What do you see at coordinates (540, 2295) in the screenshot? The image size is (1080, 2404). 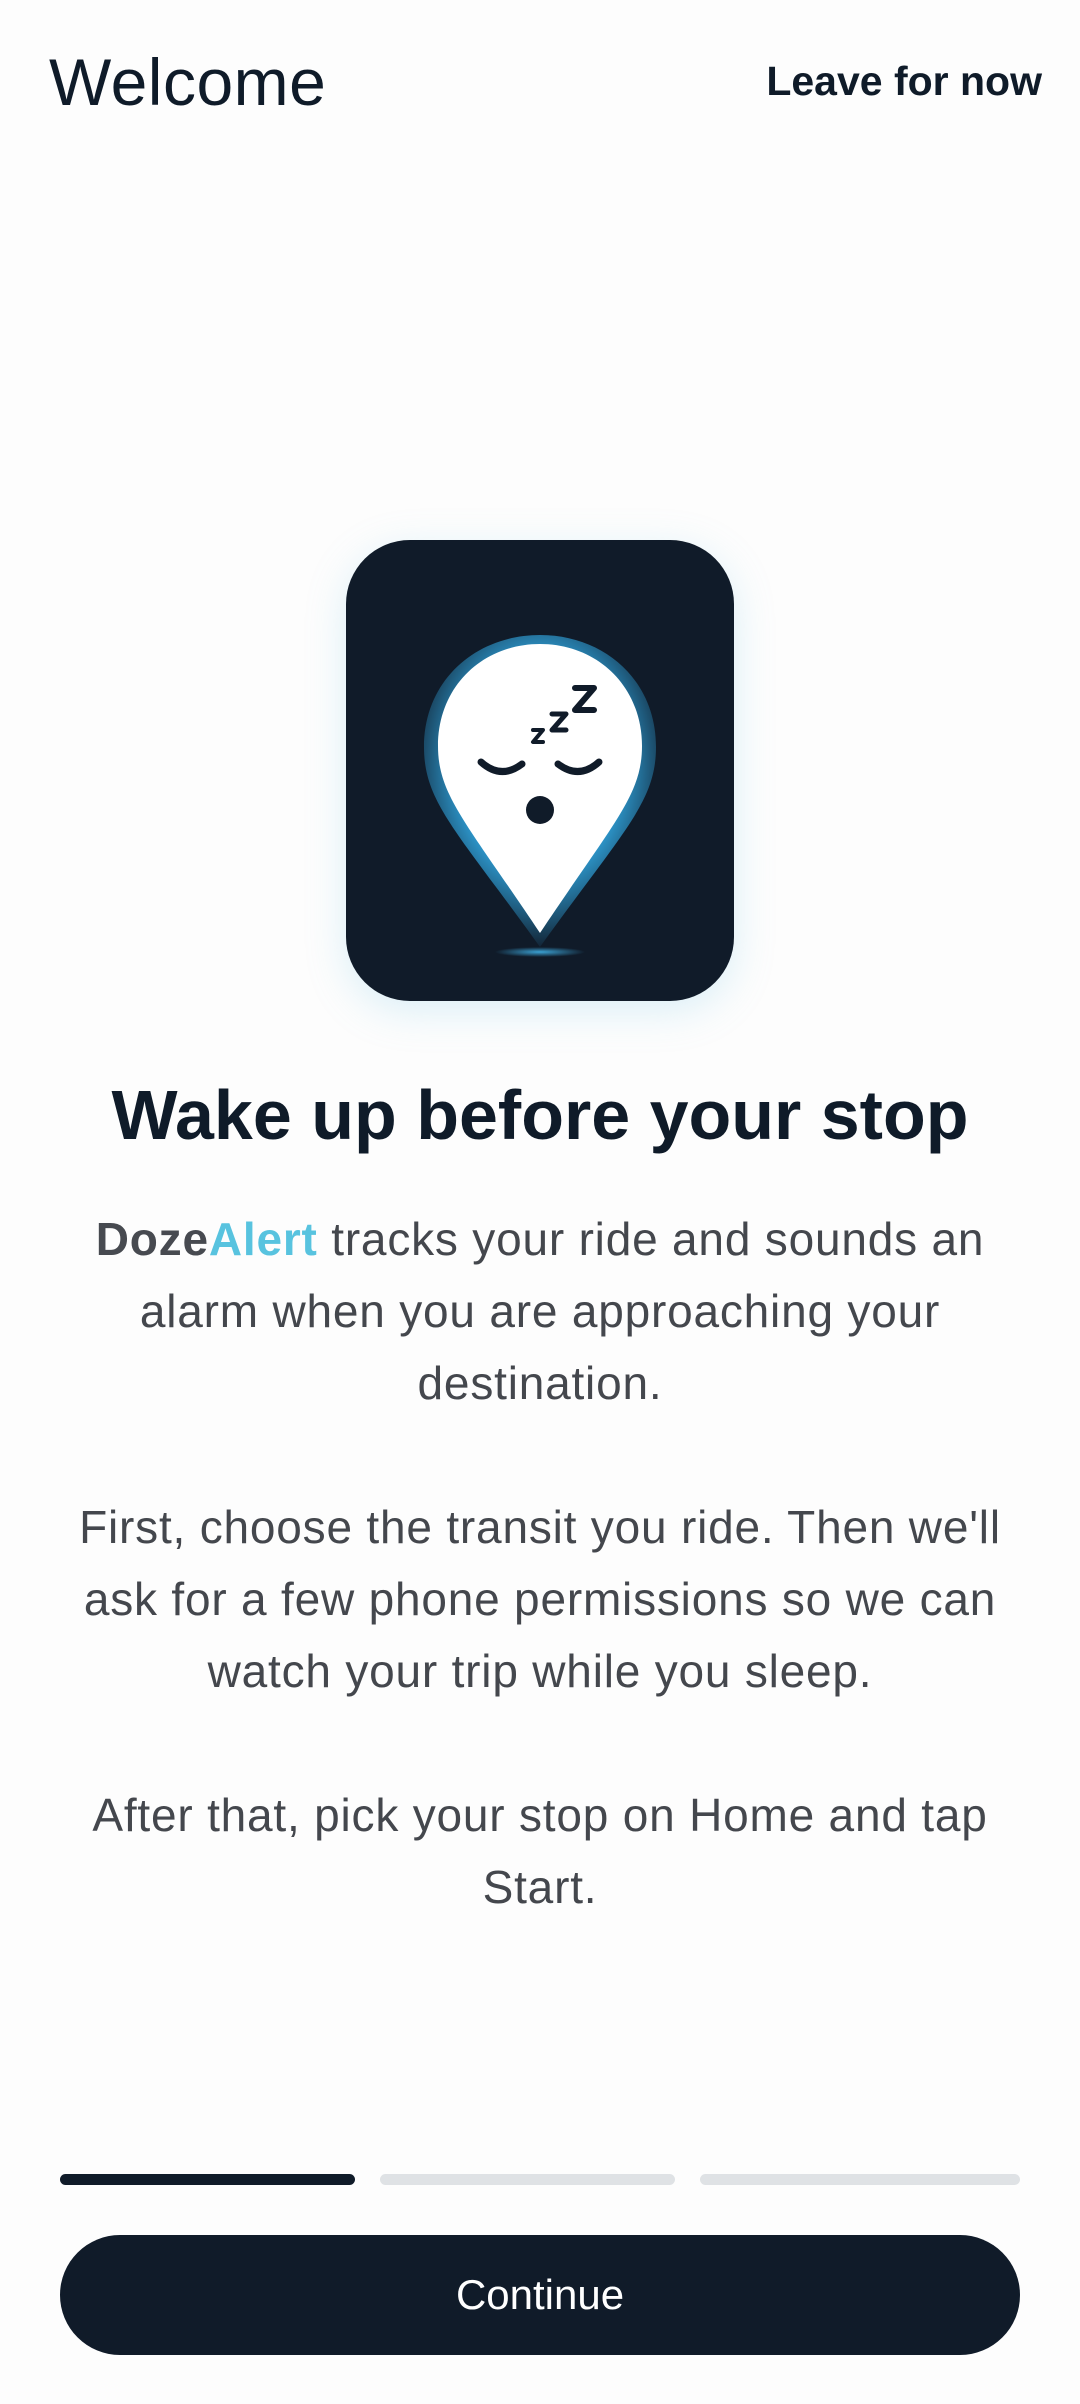 I see `continue-button: Continue` at bounding box center [540, 2295].